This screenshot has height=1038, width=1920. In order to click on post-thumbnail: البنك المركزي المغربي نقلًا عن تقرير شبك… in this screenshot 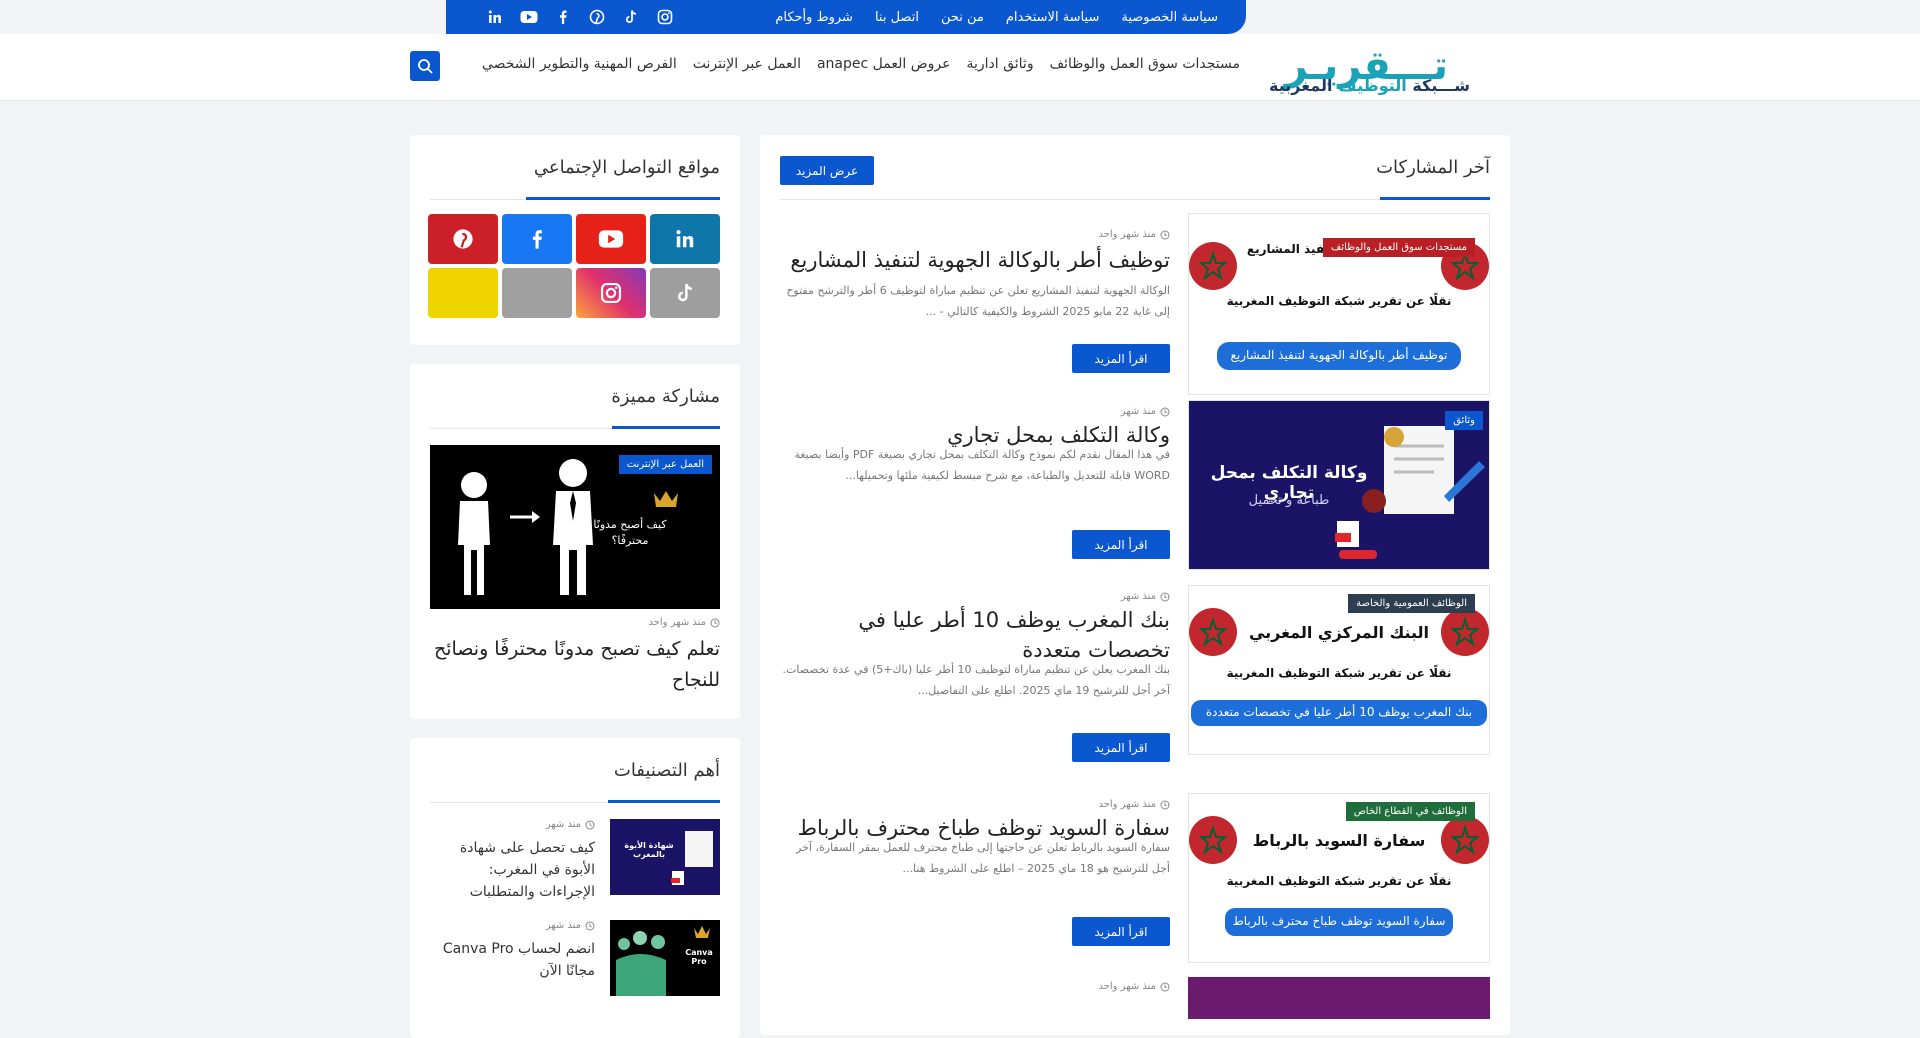, I will do `click(1339, 670)`.